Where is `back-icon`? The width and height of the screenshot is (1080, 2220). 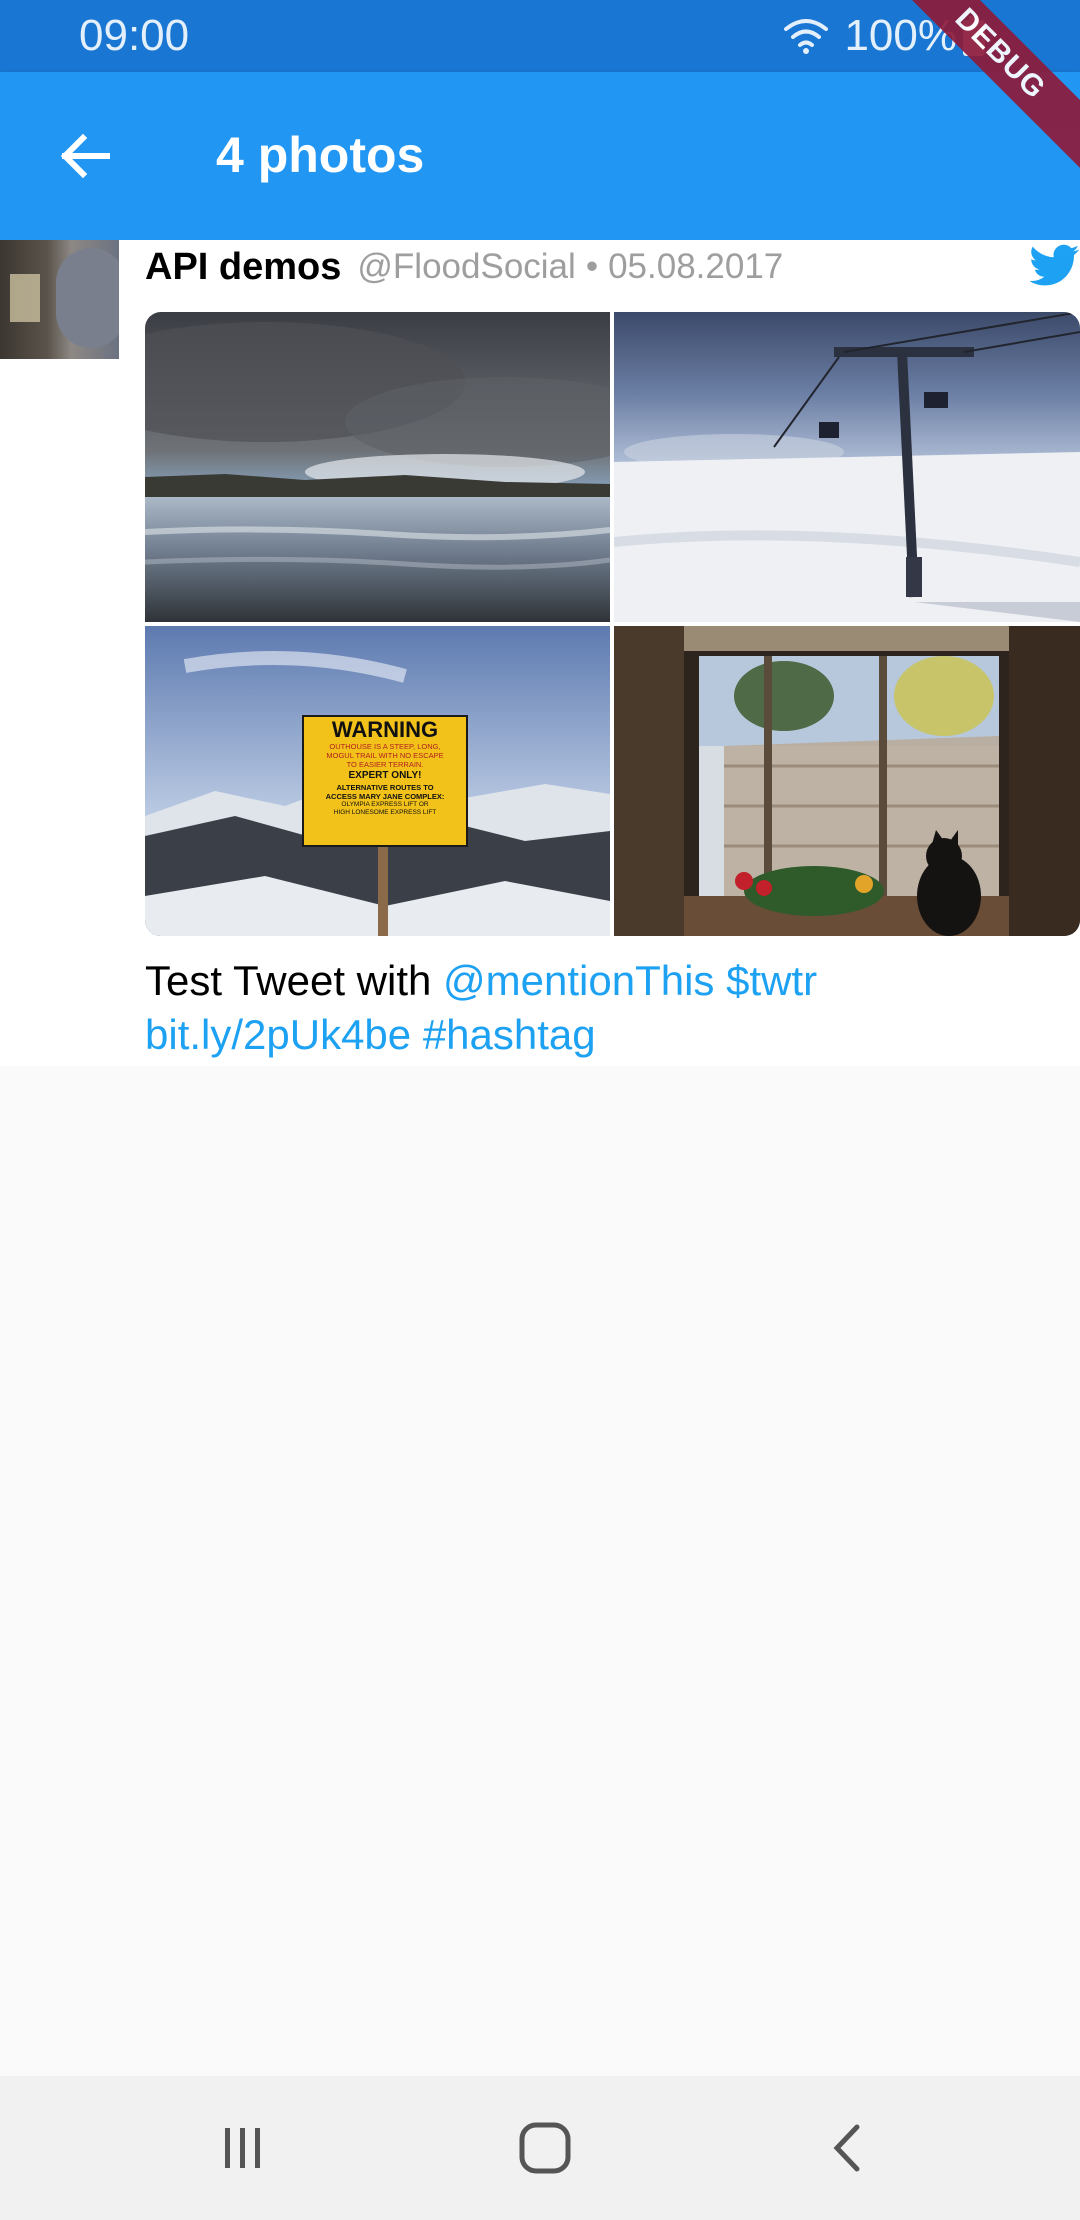 back-icon is located at coordinates (846, 2148).